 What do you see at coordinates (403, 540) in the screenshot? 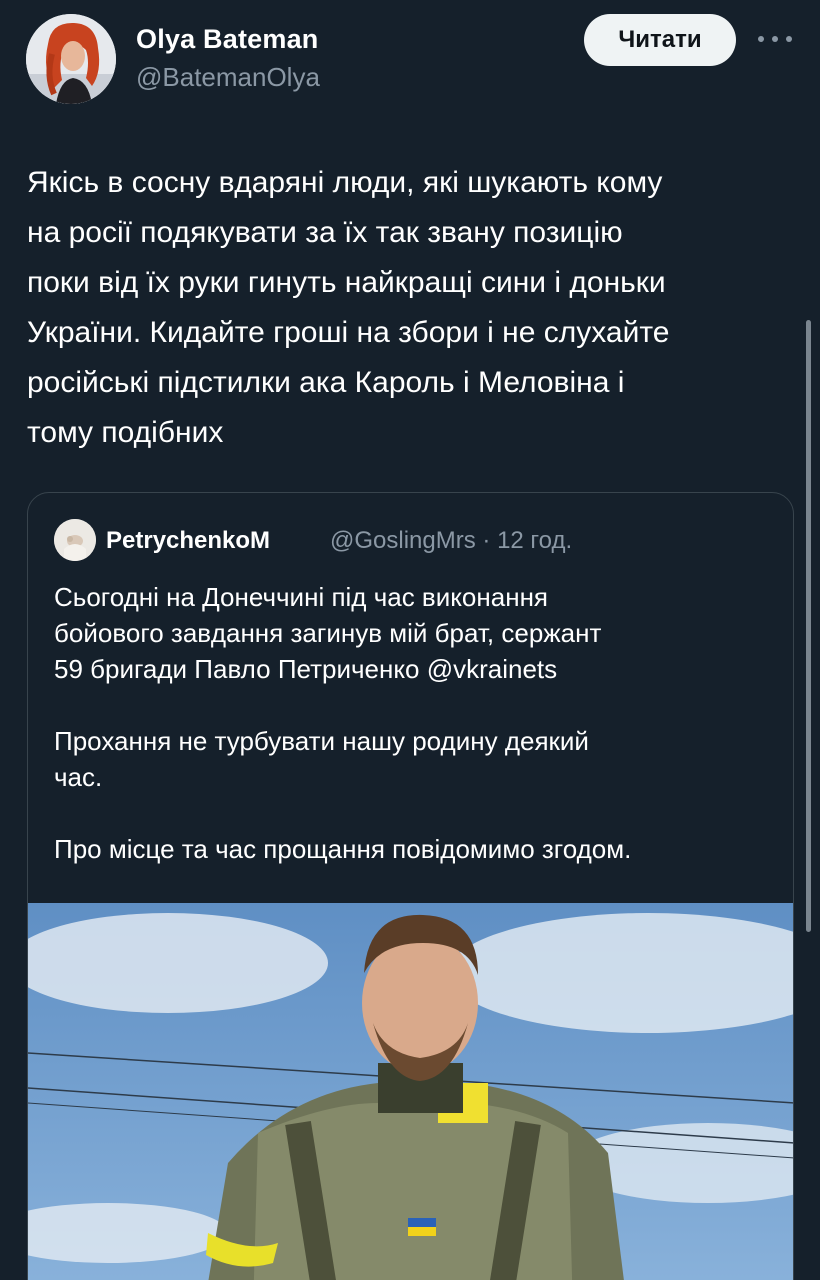
I see `quoted-author-handle: @GoslingMrs` at bounding box center [403, 540].